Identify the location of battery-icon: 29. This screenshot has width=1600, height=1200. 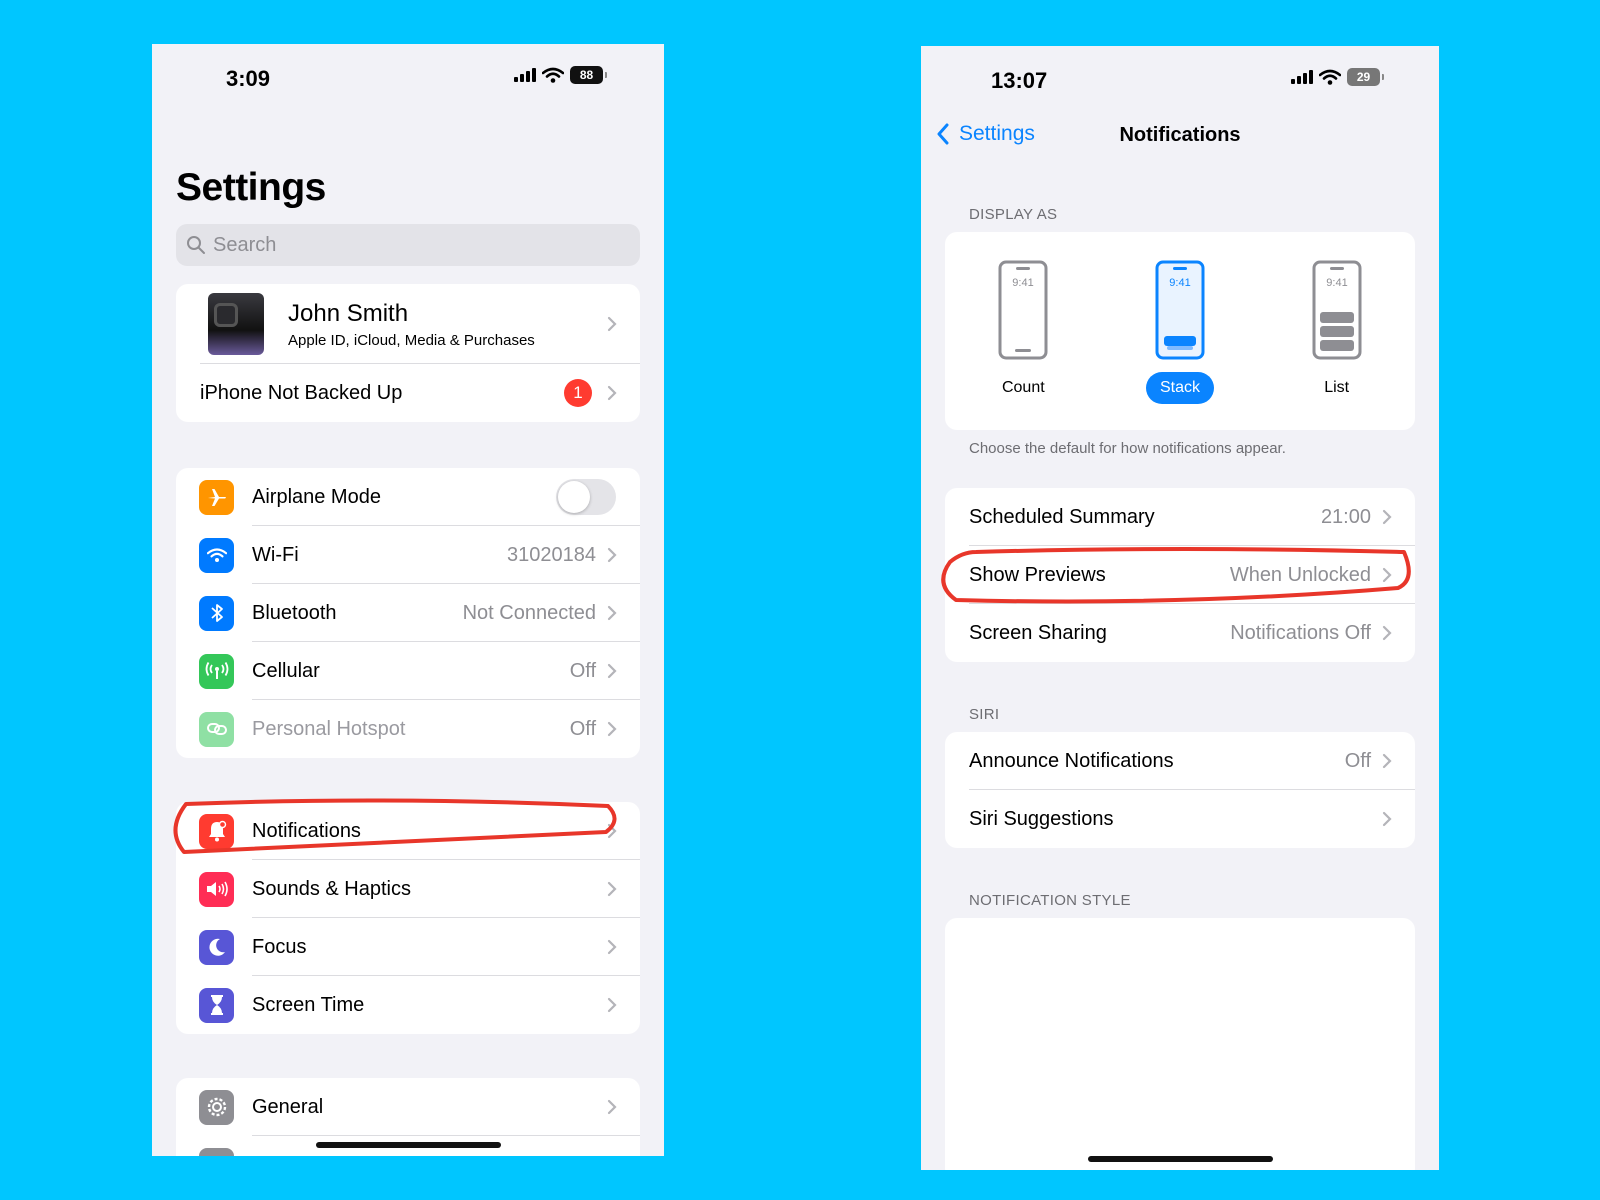
(1365, 77).